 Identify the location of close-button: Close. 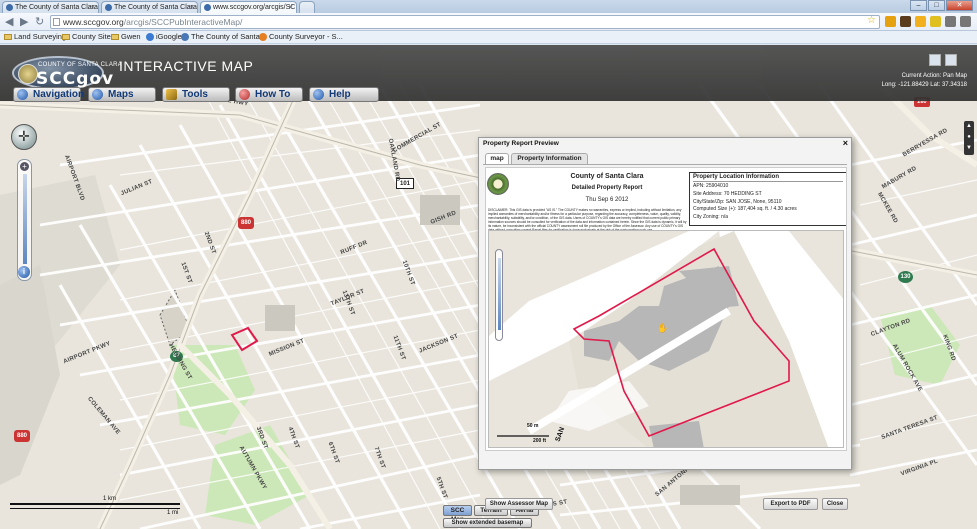
(835, 504).